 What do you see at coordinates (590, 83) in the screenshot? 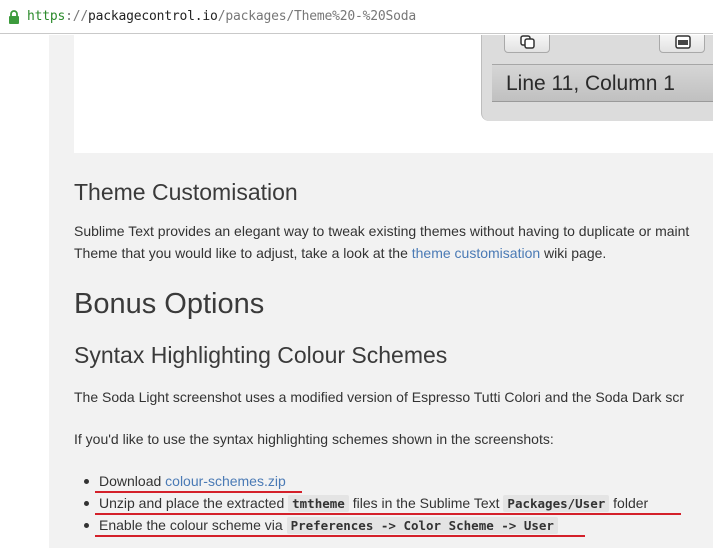
I see `status-bar-text: Line 11, Column 1` at bounding box center [590, 83].